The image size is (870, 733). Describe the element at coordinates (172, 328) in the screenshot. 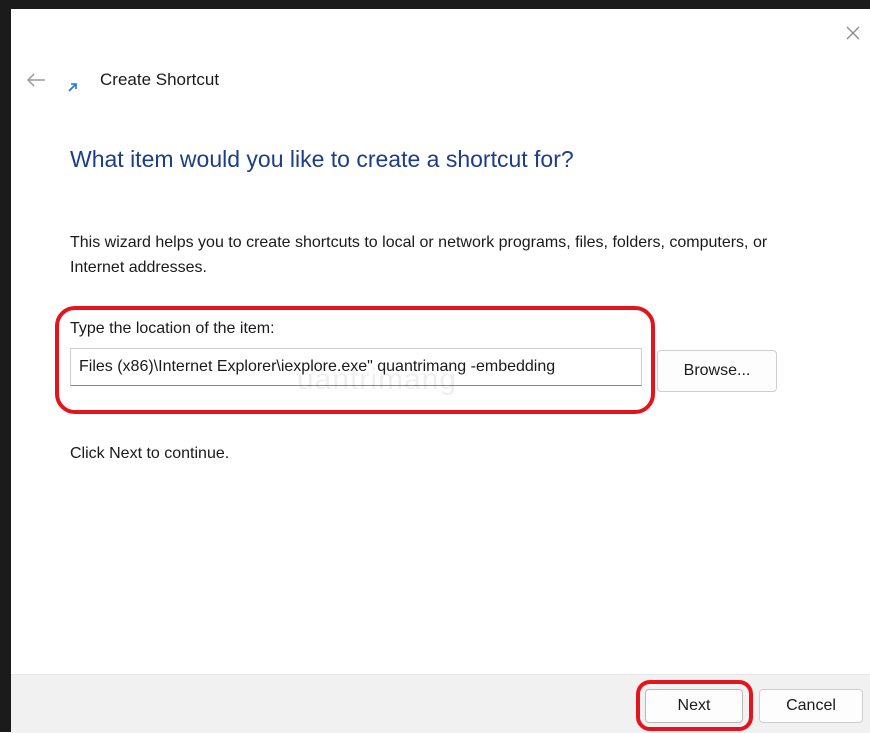

I see `location-label: Type the location of the item:` at that location.